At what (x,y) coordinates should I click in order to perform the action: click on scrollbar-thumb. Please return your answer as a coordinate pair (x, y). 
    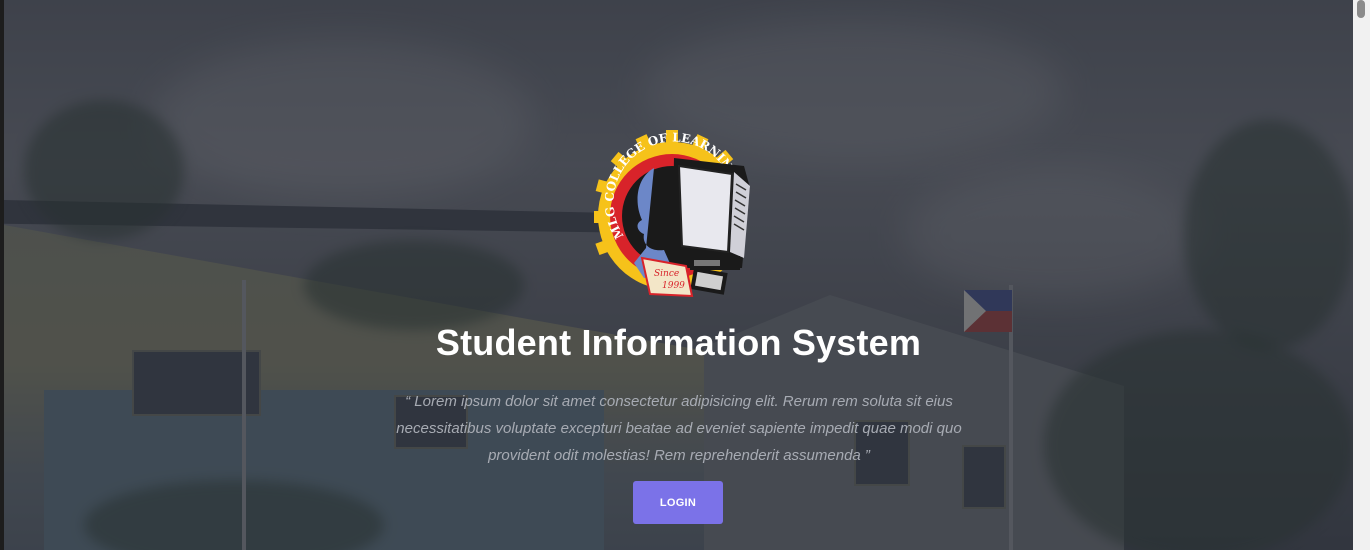
    Looking at the image, I should click on (1361, 9).